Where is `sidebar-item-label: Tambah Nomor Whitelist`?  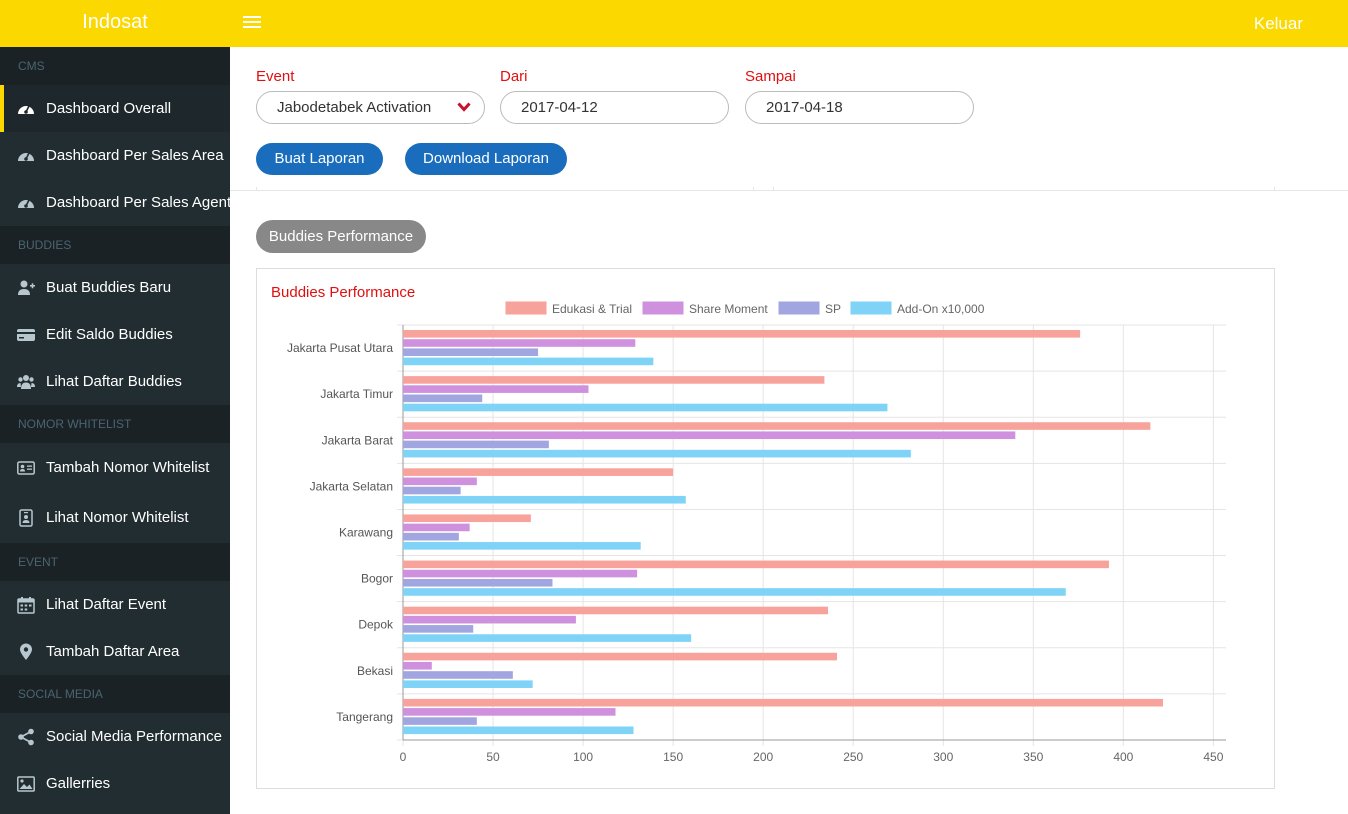 sidebar-item-label: Tambah Nomor Whitelist is located at coordinates (128, 467).